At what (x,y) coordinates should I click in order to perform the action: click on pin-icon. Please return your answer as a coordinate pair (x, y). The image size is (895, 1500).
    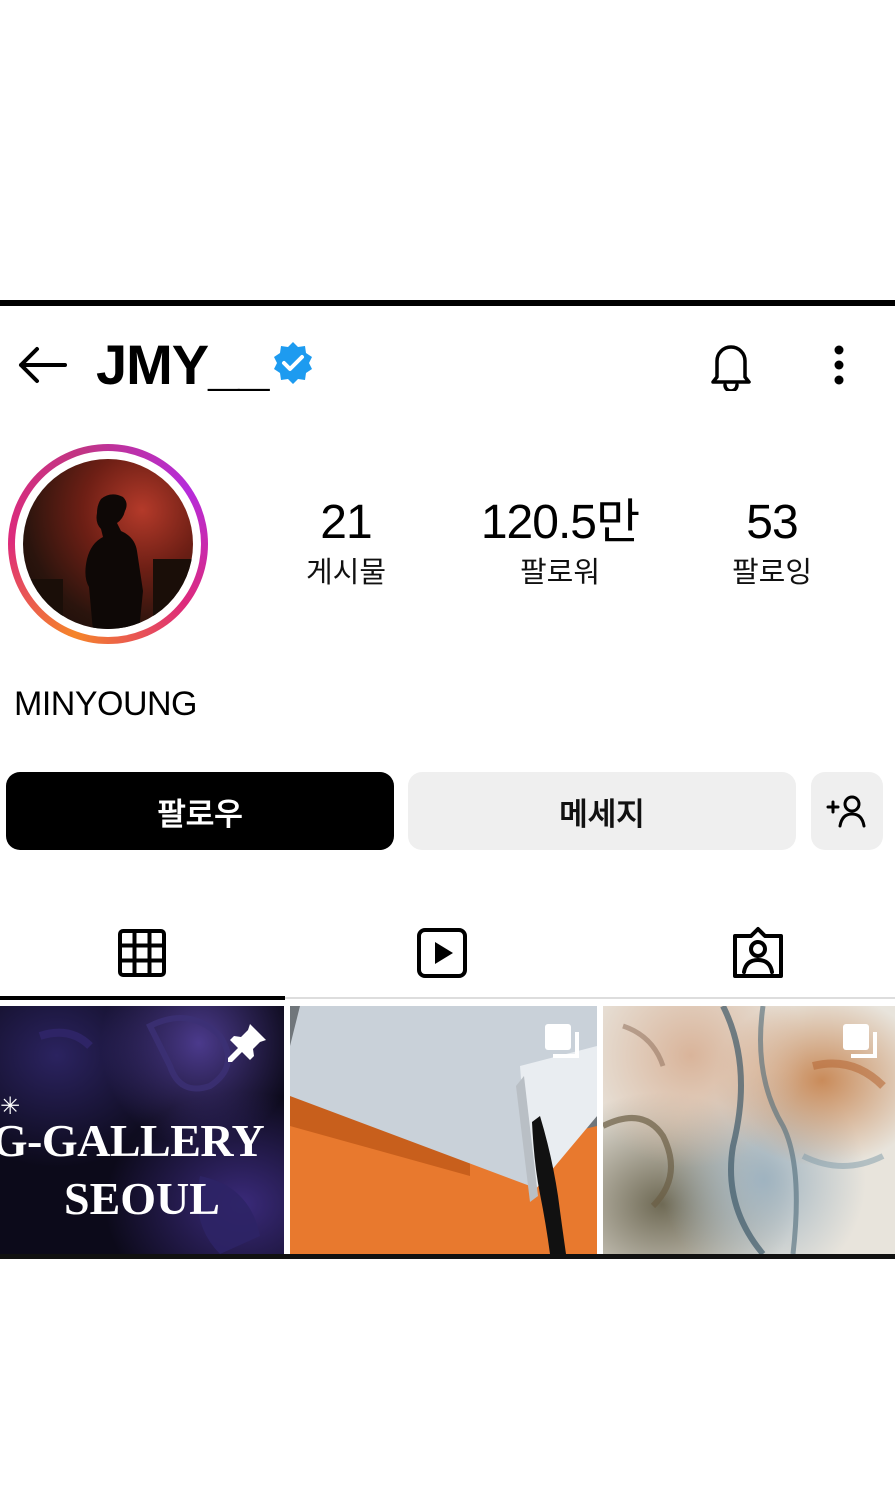
    Looking at the image, I should click on (247, 1043).